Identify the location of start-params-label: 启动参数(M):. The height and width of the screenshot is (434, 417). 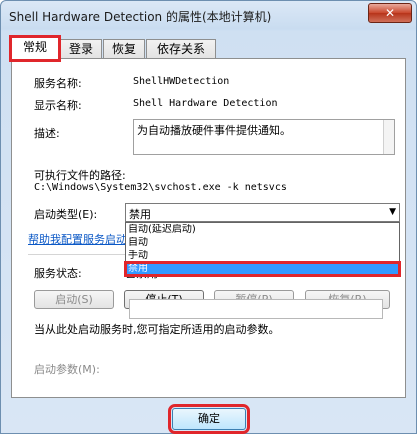
(67, 369).